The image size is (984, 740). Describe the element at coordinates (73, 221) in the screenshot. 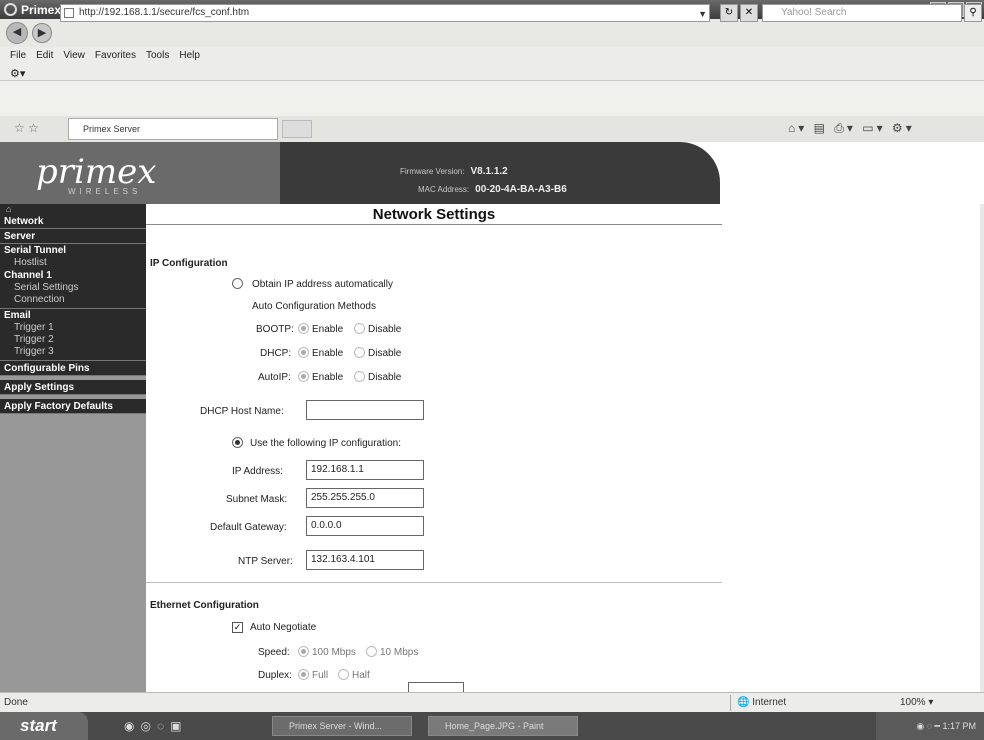

I see `sidebar-item-network: Network` at that location.